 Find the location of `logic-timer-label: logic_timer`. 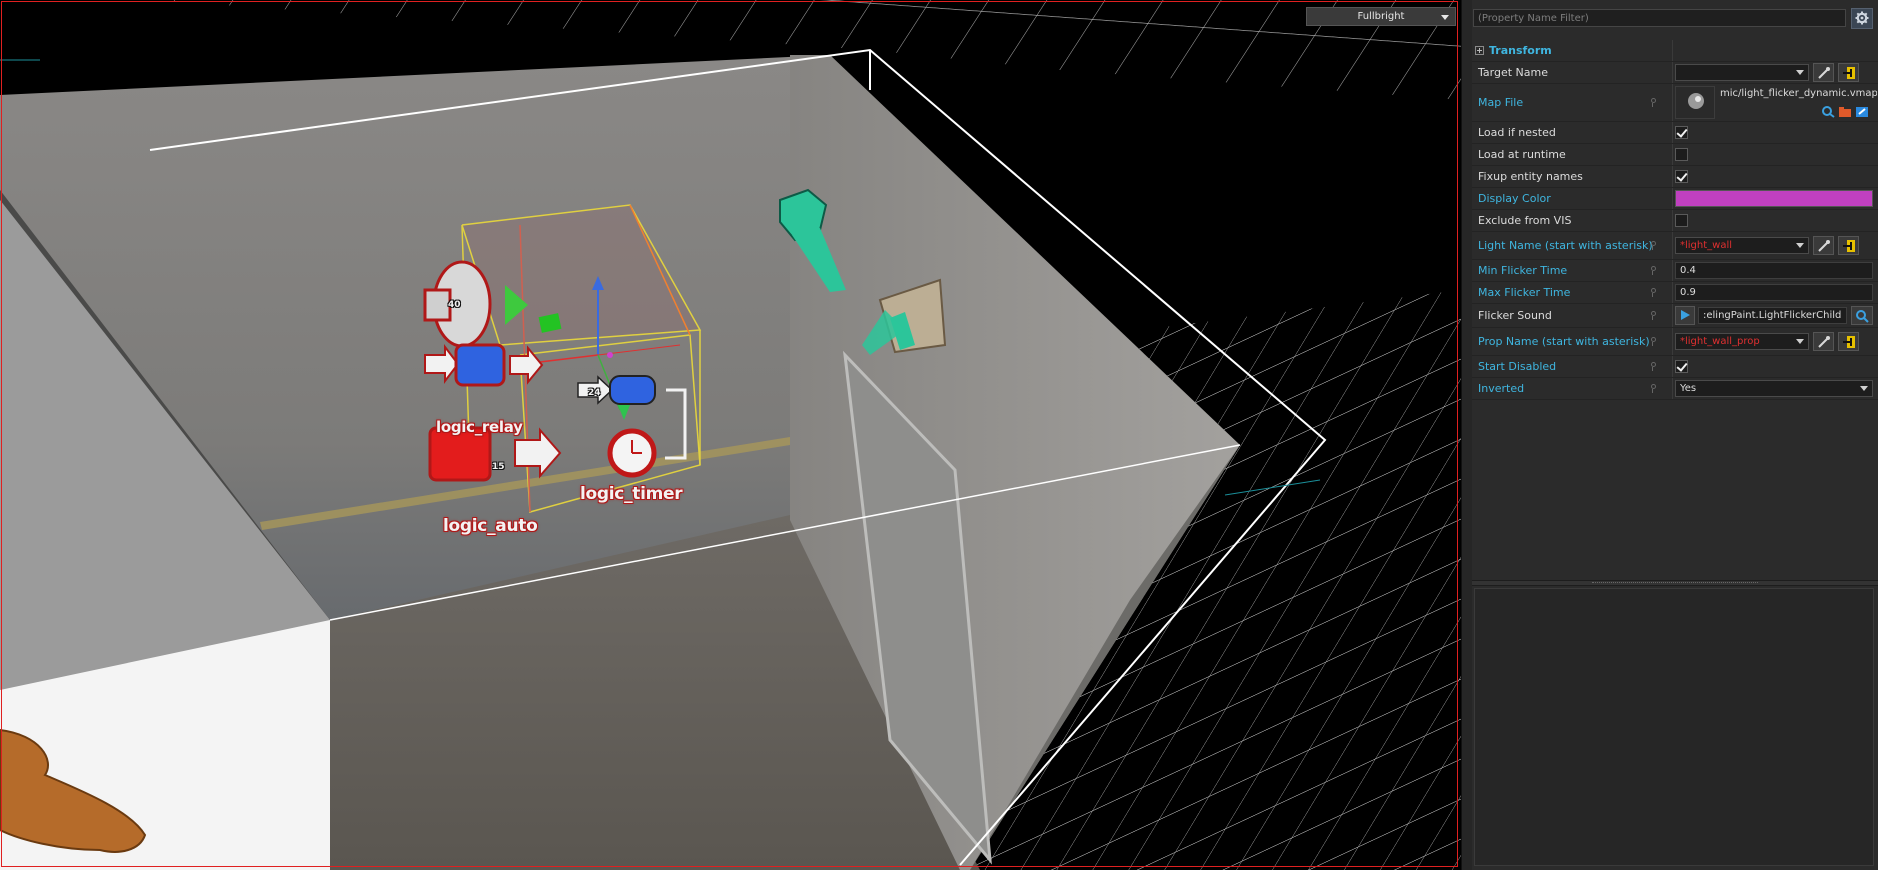

logic-timer-label: logic_timer is located at coordinates (631, 494).